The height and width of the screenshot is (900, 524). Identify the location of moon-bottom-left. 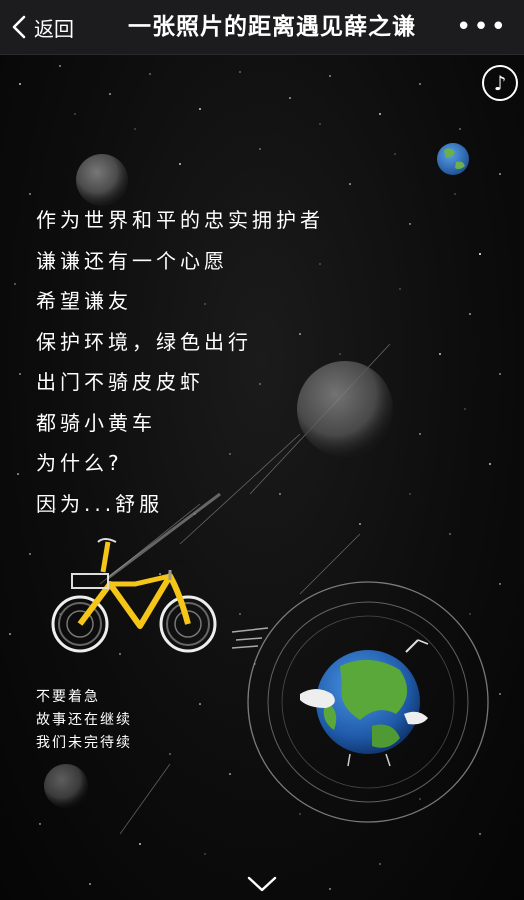
(66, 786).